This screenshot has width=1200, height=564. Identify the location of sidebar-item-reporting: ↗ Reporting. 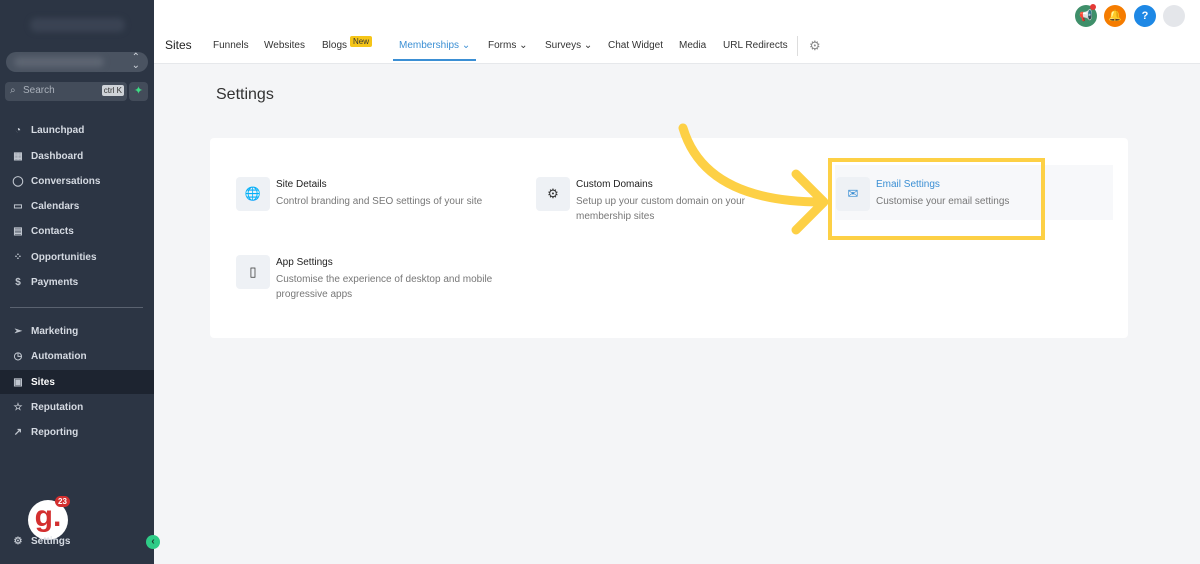
(77, 432).